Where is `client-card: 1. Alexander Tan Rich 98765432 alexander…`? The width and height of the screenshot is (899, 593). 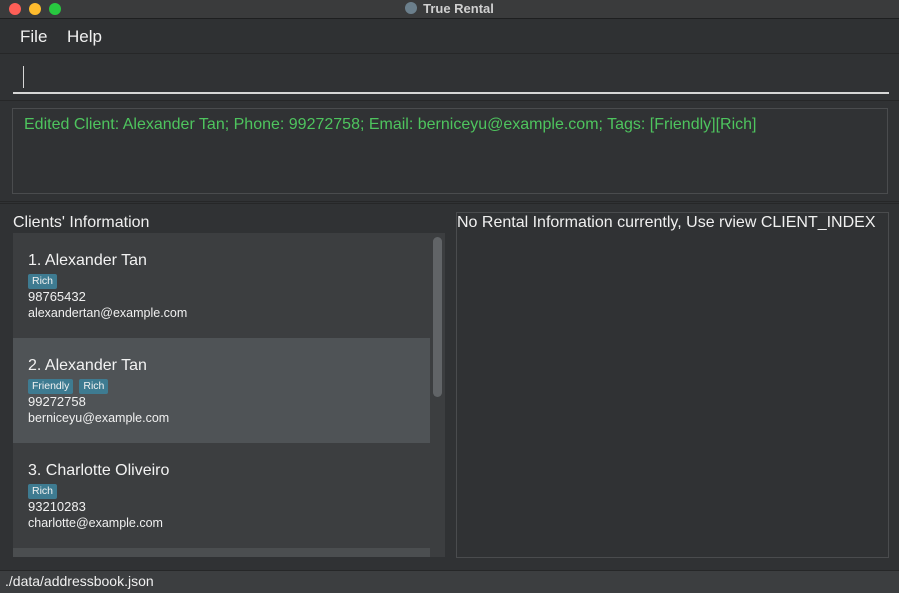 client-card: 1. Alexander Tan Rich 98765432 alexander… is located at coordinates (221, 285).